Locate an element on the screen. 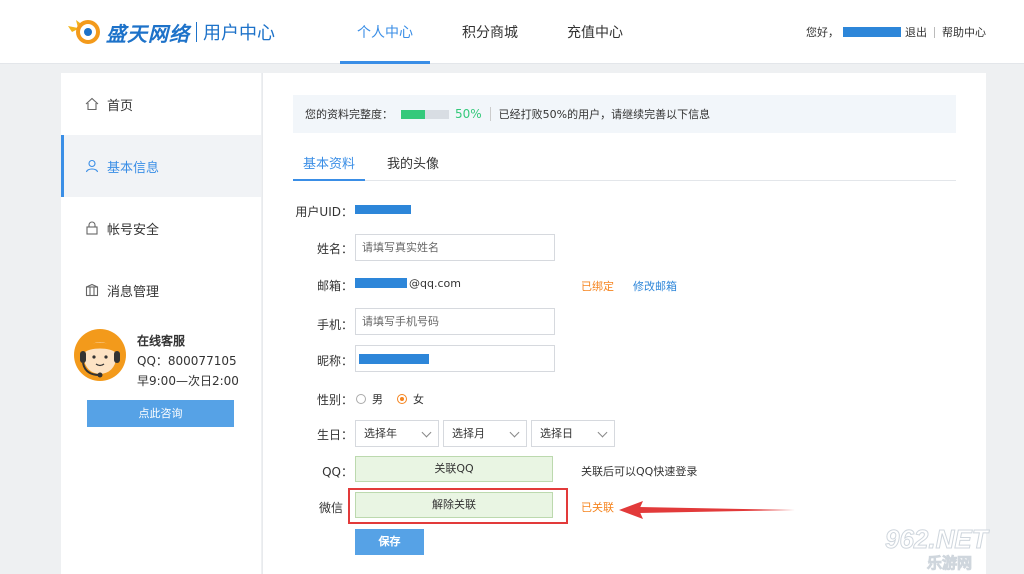  name-label: 姓名： is located at coordinates (334, 249).